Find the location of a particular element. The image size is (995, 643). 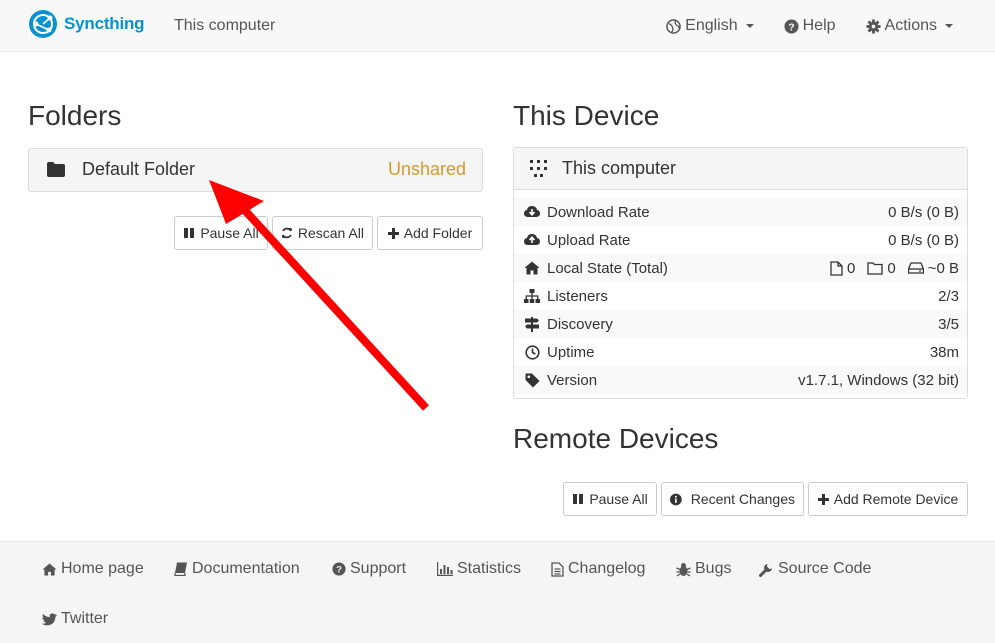

footer-link-label: Documentation is located at coordinates (246, 568).